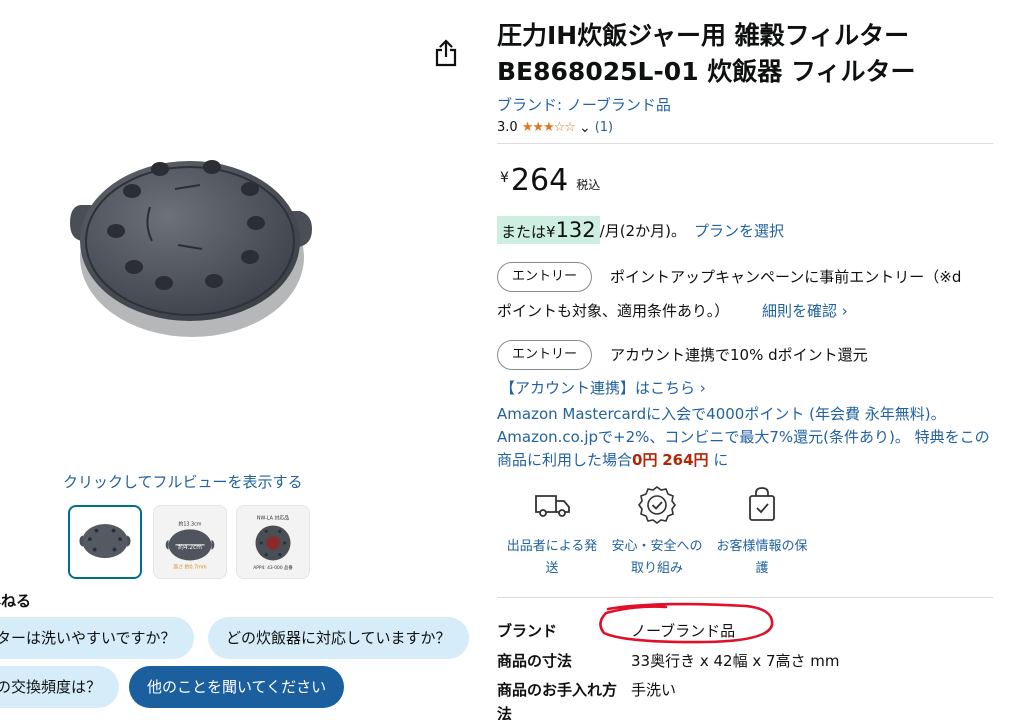  Describe the element at coordinates (762, 557) in the screenshot. I see `feature-label-privacy: お客様情報の保護` at that location.